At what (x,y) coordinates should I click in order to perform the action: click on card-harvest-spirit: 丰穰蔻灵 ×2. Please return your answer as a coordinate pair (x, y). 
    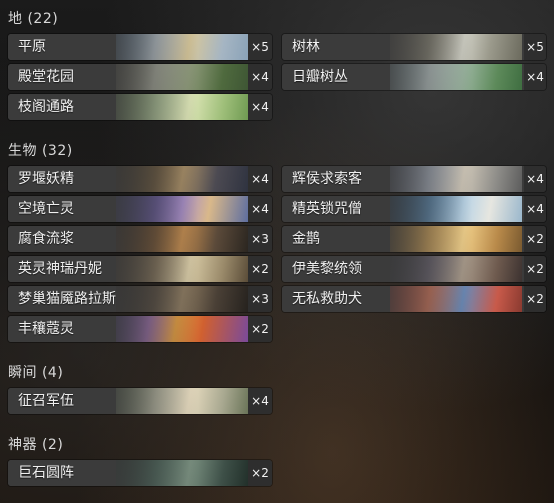
    Looking at the image, I should click on (140, 329).